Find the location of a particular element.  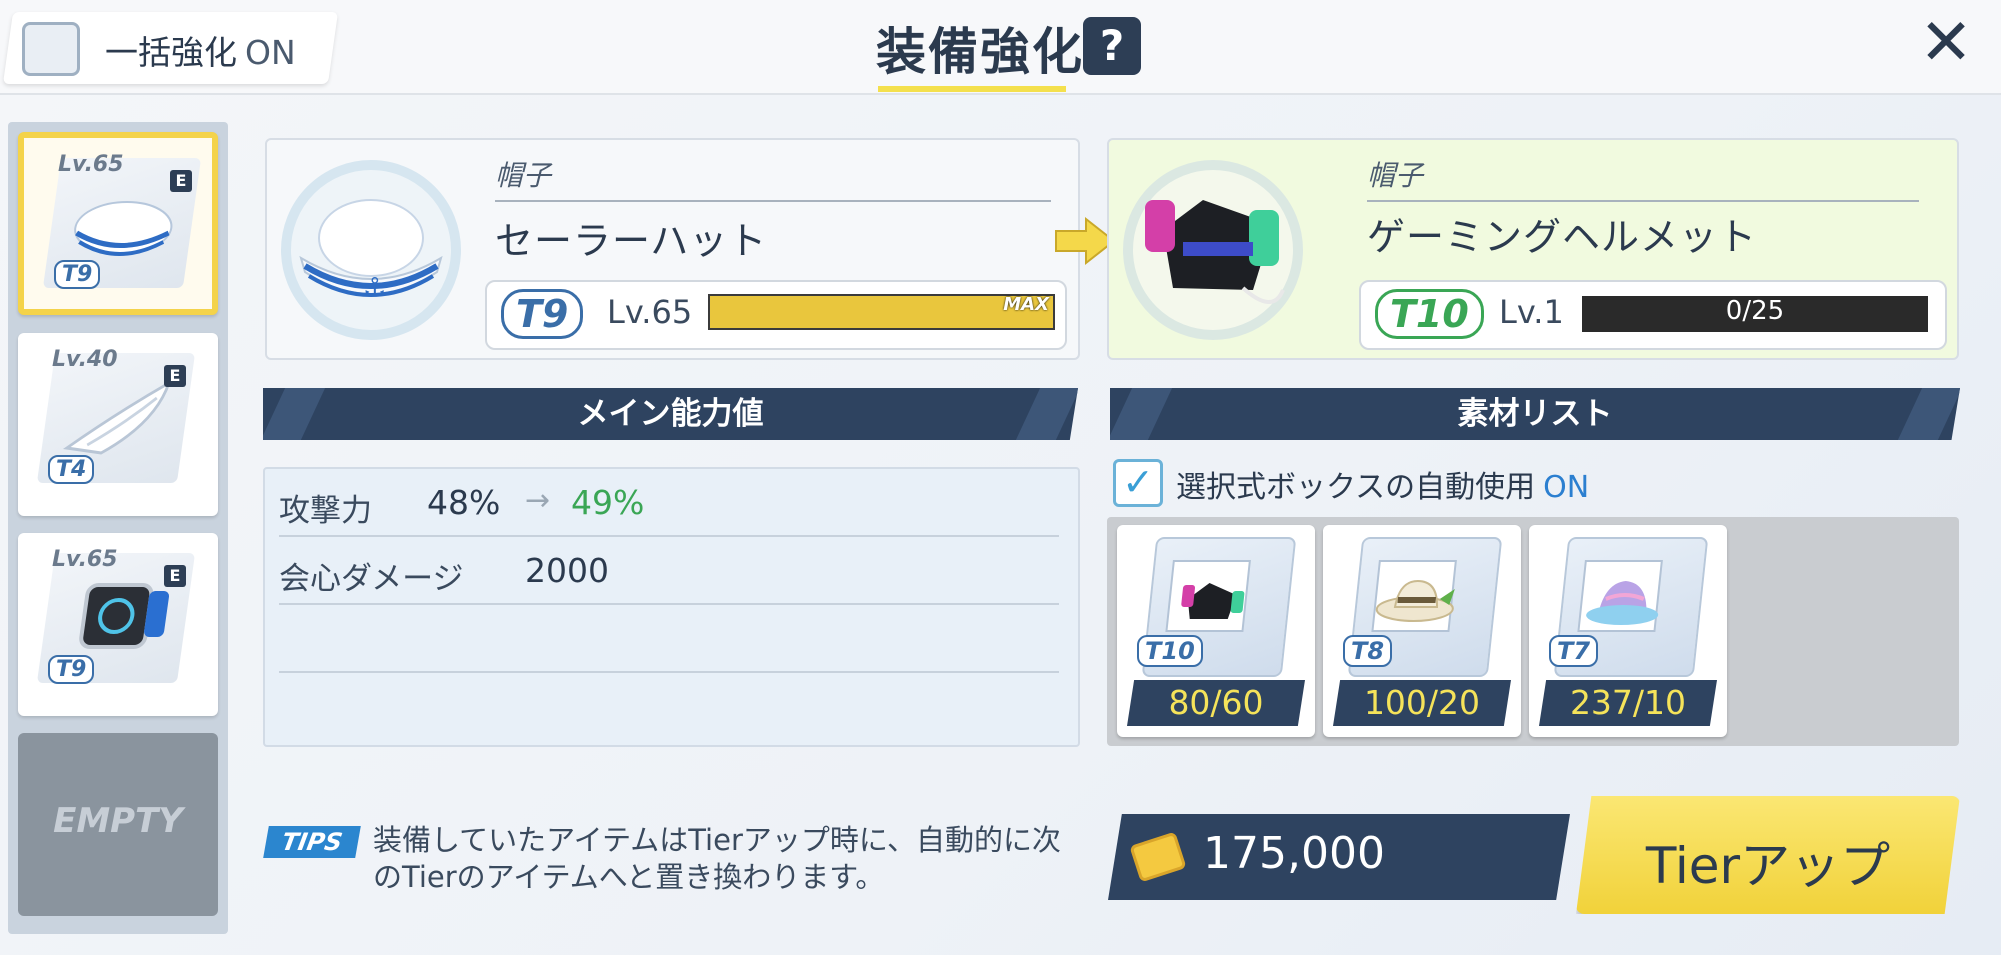

main-stats-header: メイン能力値 is located at coordinates (670, 414).